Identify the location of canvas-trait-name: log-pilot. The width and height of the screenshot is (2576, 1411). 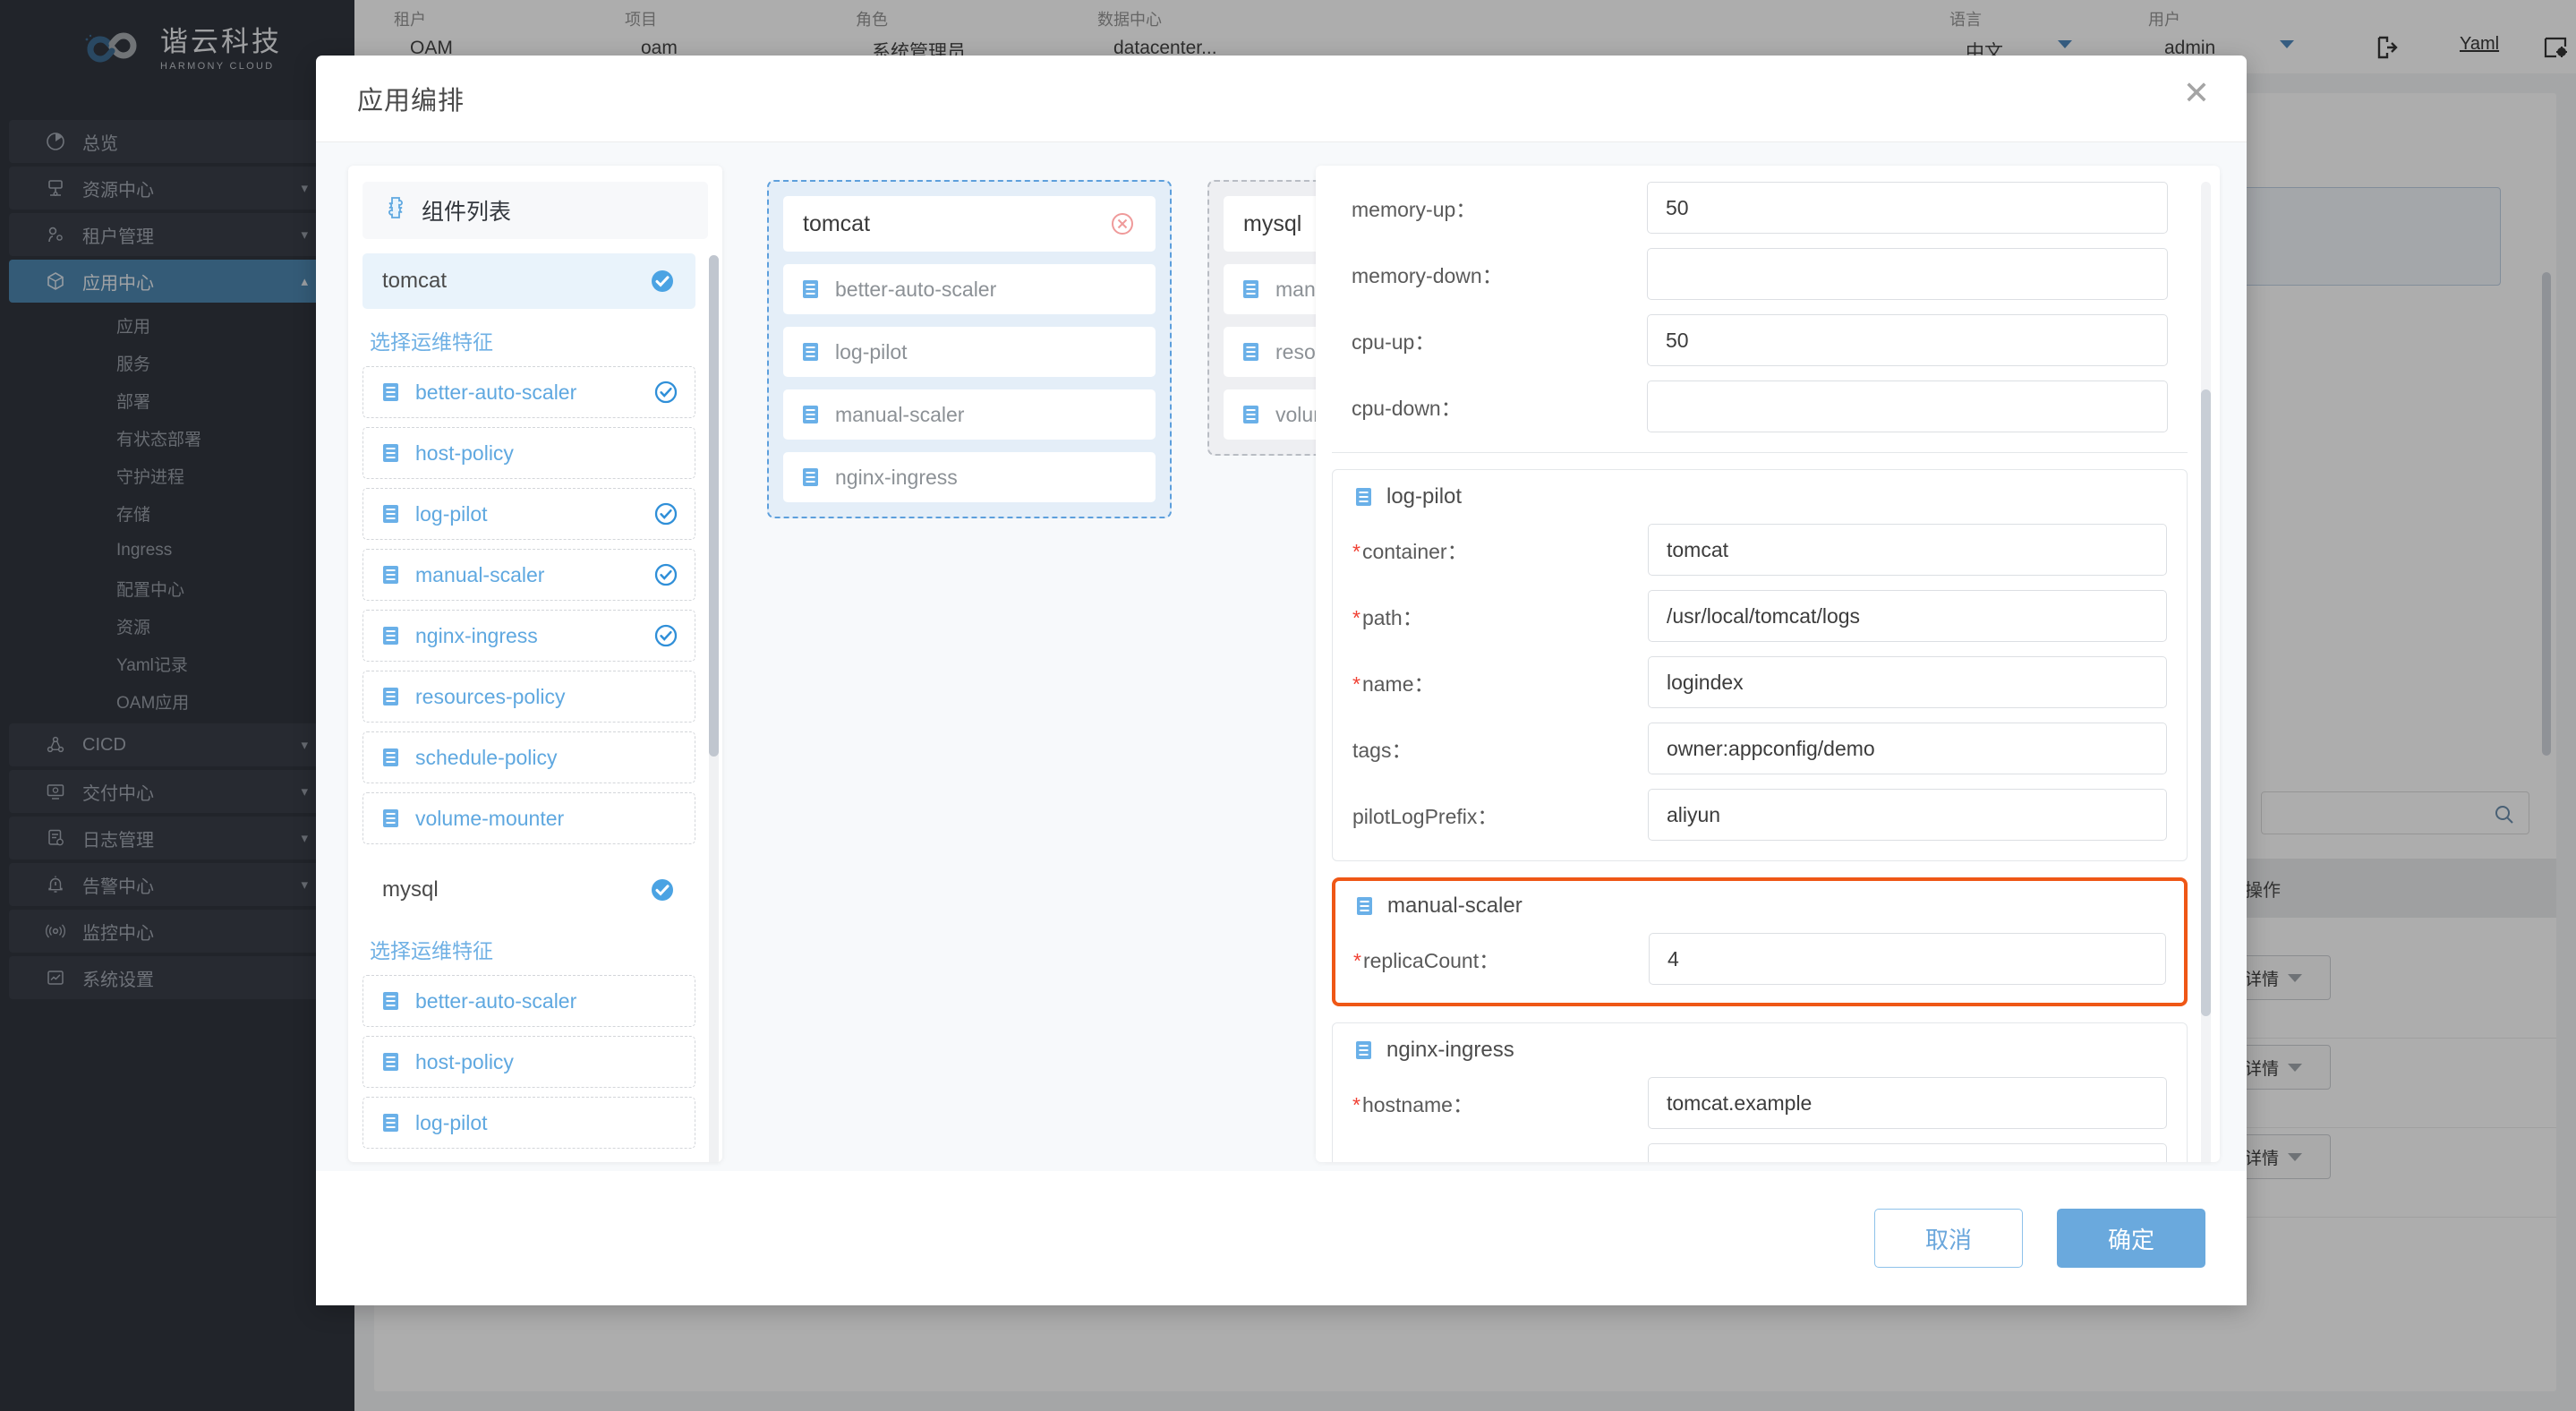
(871, 351).